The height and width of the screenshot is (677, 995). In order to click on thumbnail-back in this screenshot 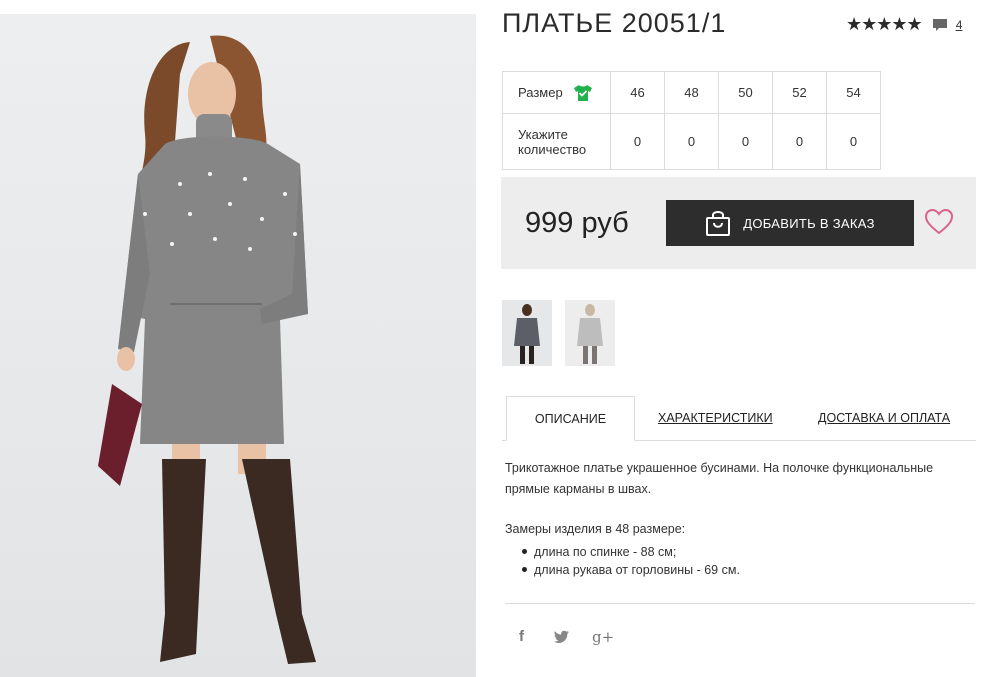, I will do `click(590, 333)`.